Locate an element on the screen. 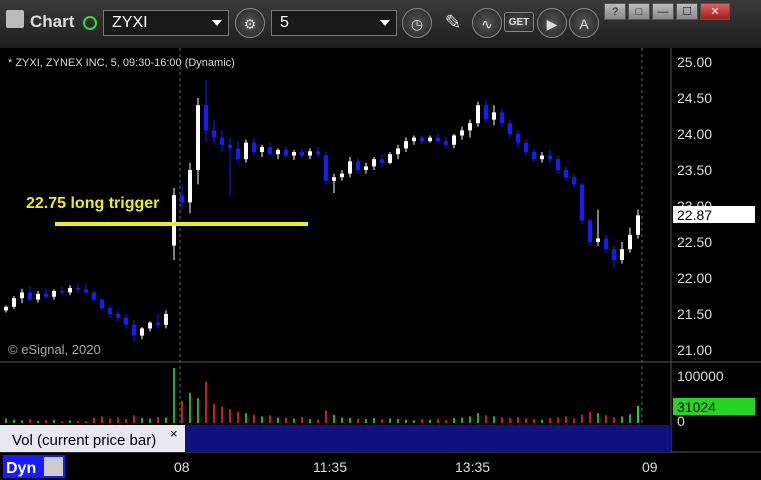 This screenshot has width=761, height=480. interval-value: 5 is located at coordinates (284, 22).